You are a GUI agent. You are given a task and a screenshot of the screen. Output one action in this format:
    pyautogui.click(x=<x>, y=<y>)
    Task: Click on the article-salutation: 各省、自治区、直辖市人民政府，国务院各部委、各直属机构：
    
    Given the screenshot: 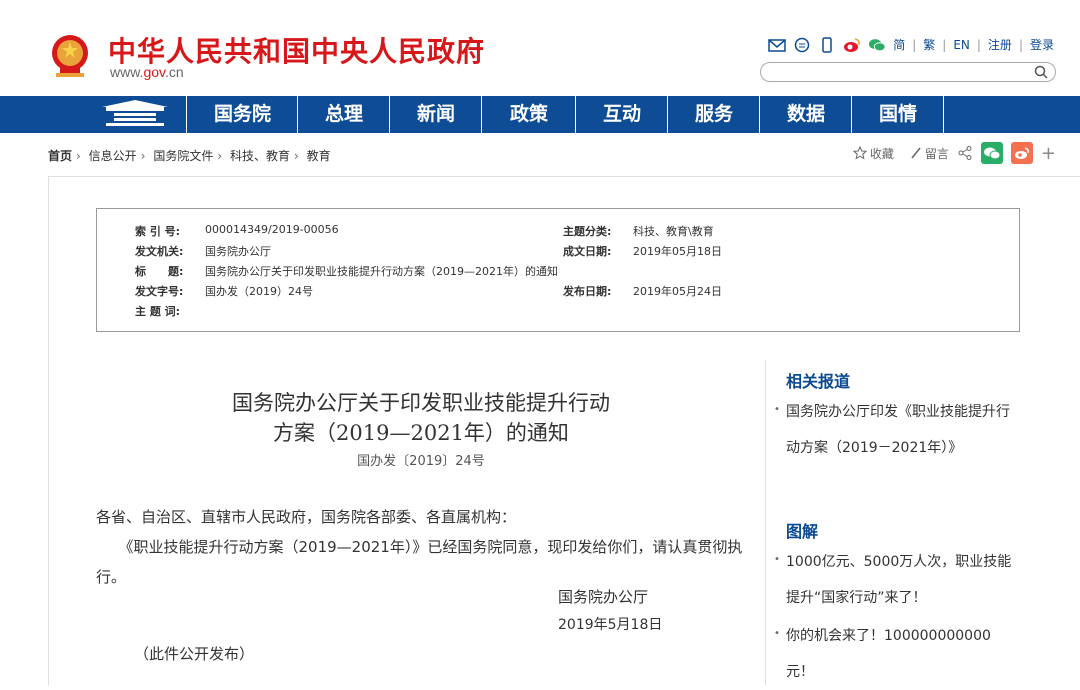 What is the action you would take?
    pyautogui.click(x=306, y=517)
    